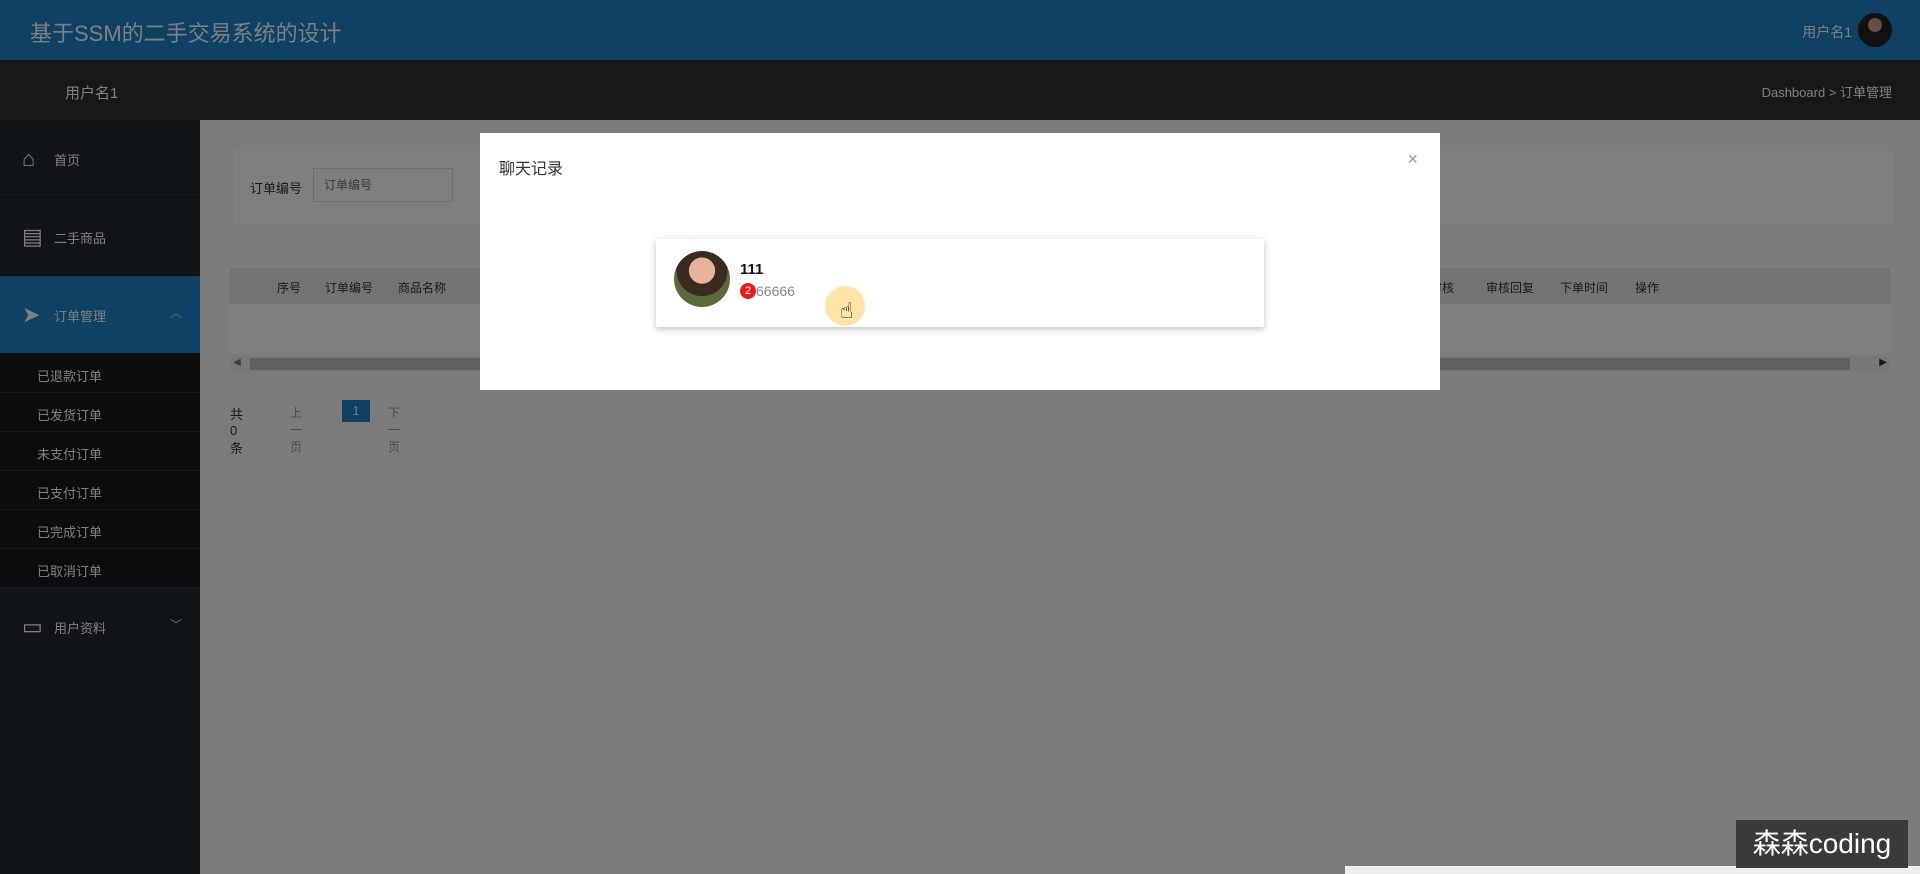  Describe the element at coordinates (1412, 159) in the screenshot. I see `close-icon: ×` at that location.